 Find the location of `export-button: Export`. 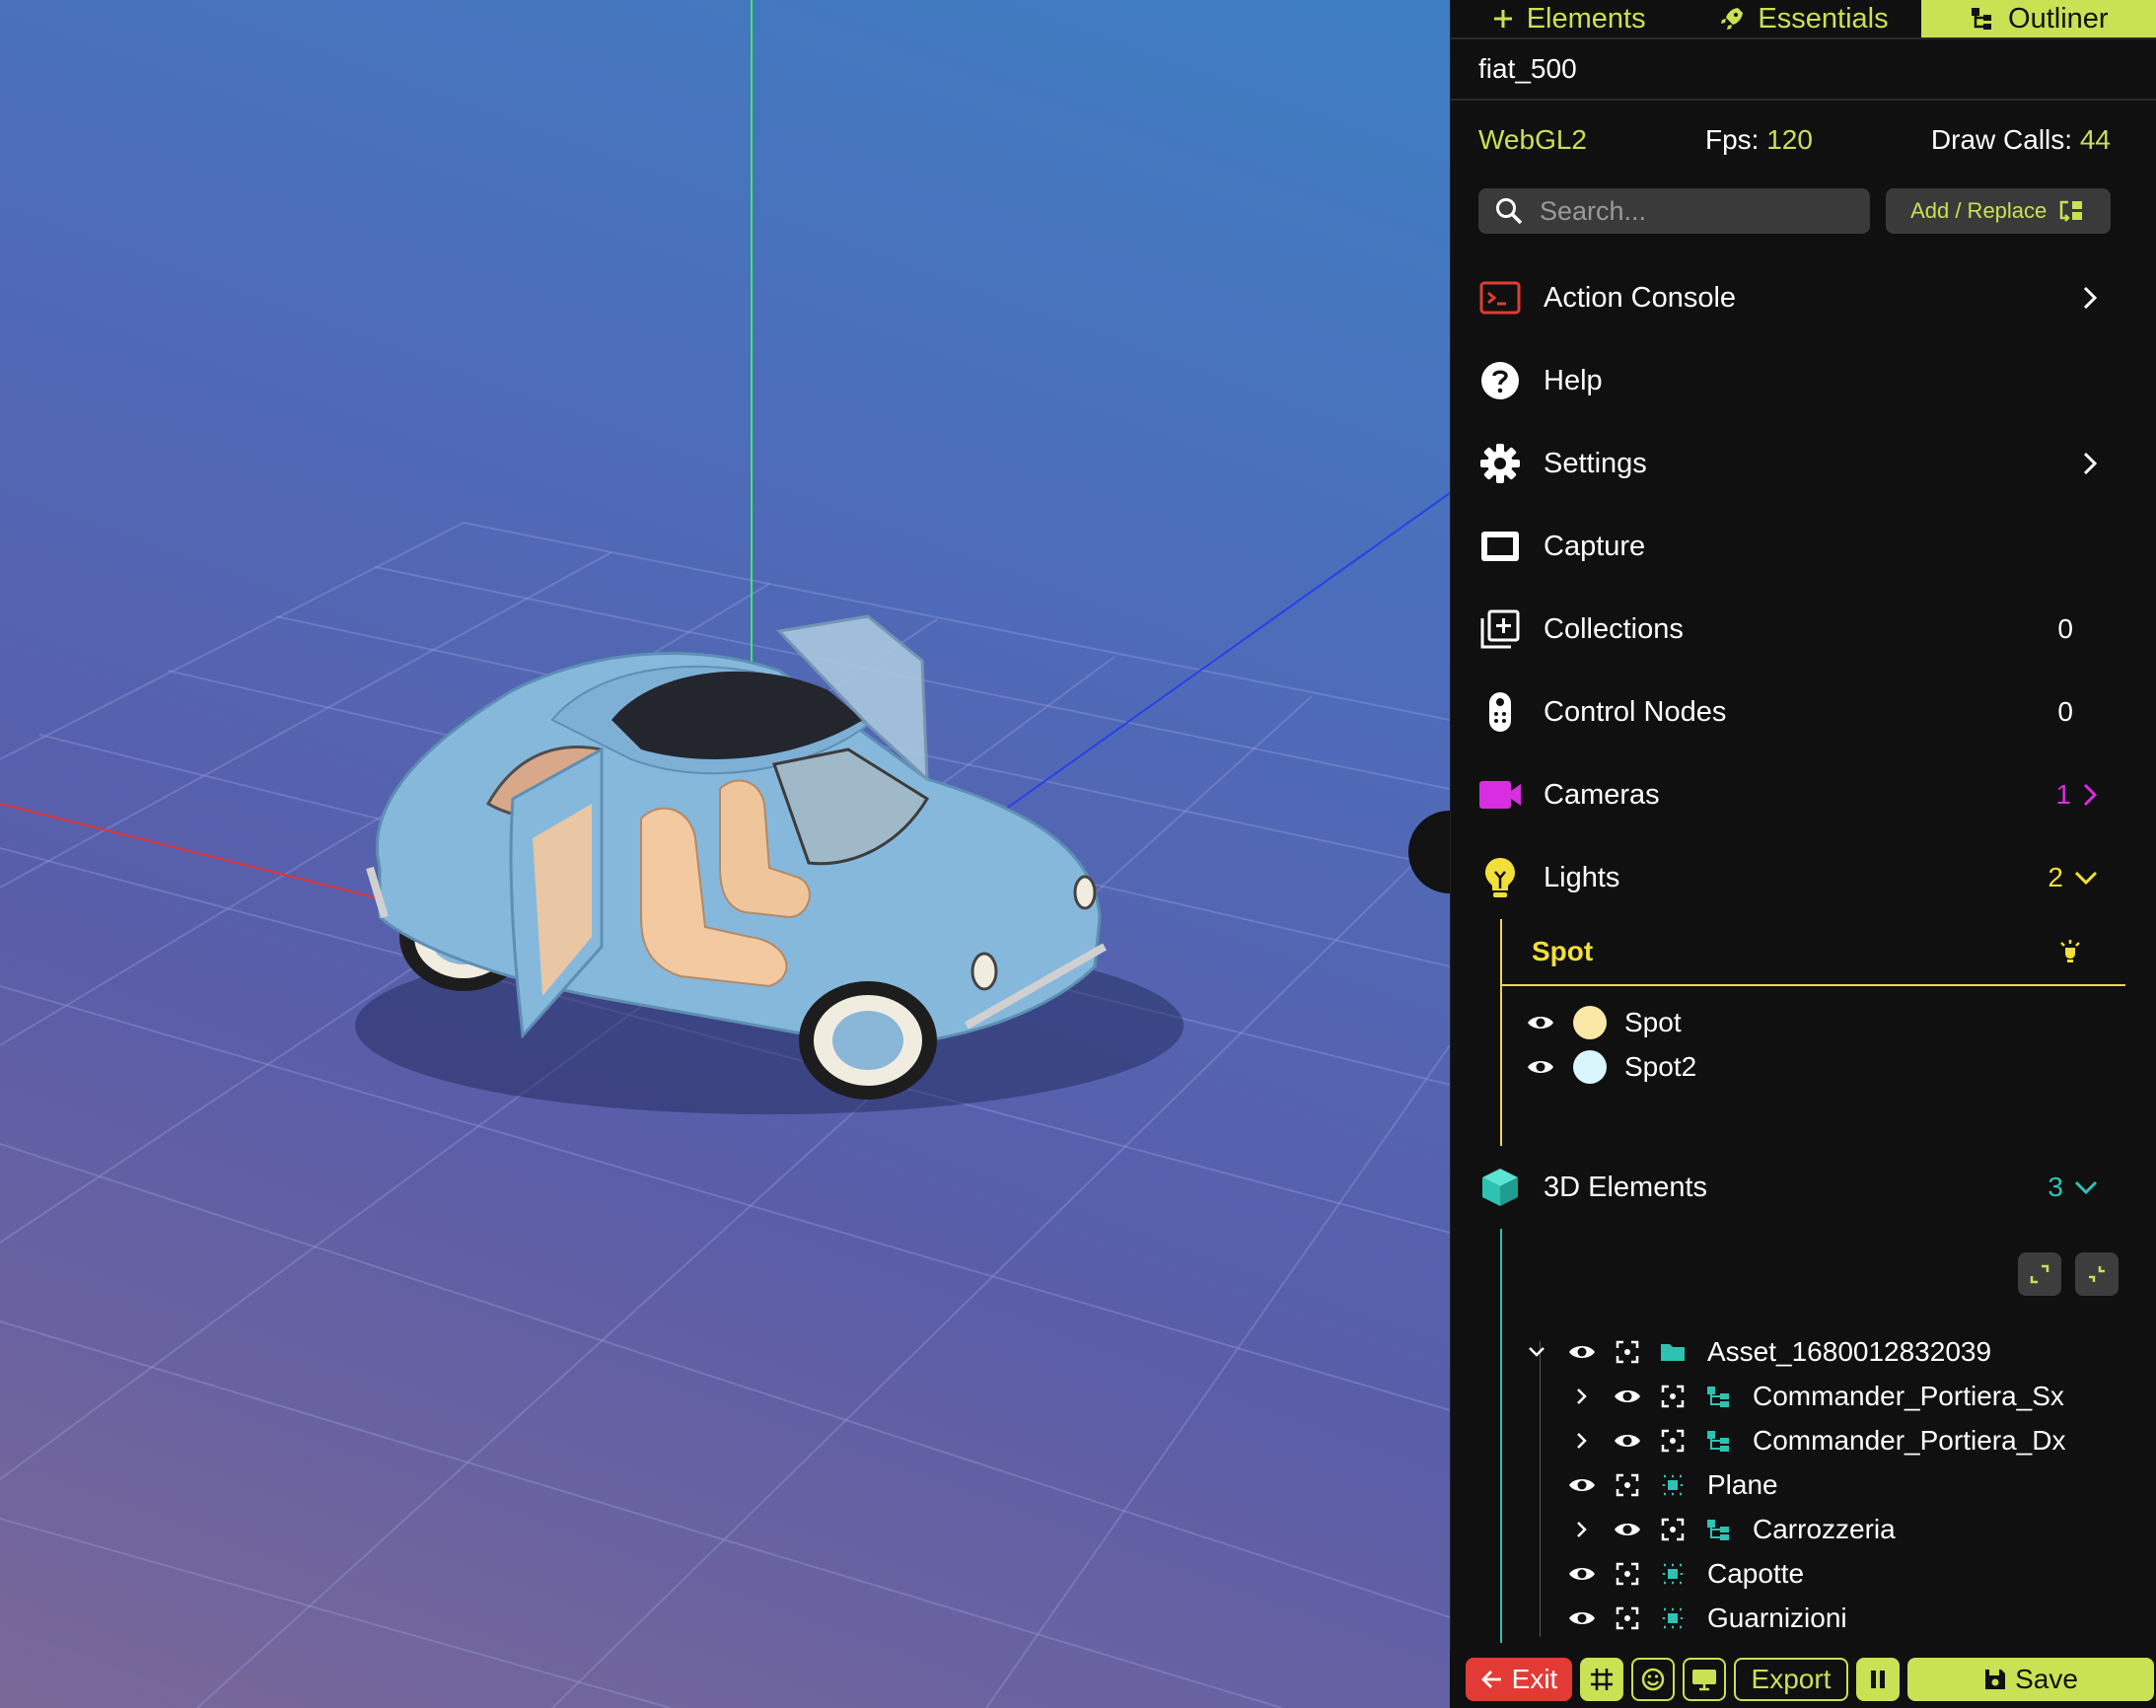

export-button: Export is located at coordinates (1791, 1679).